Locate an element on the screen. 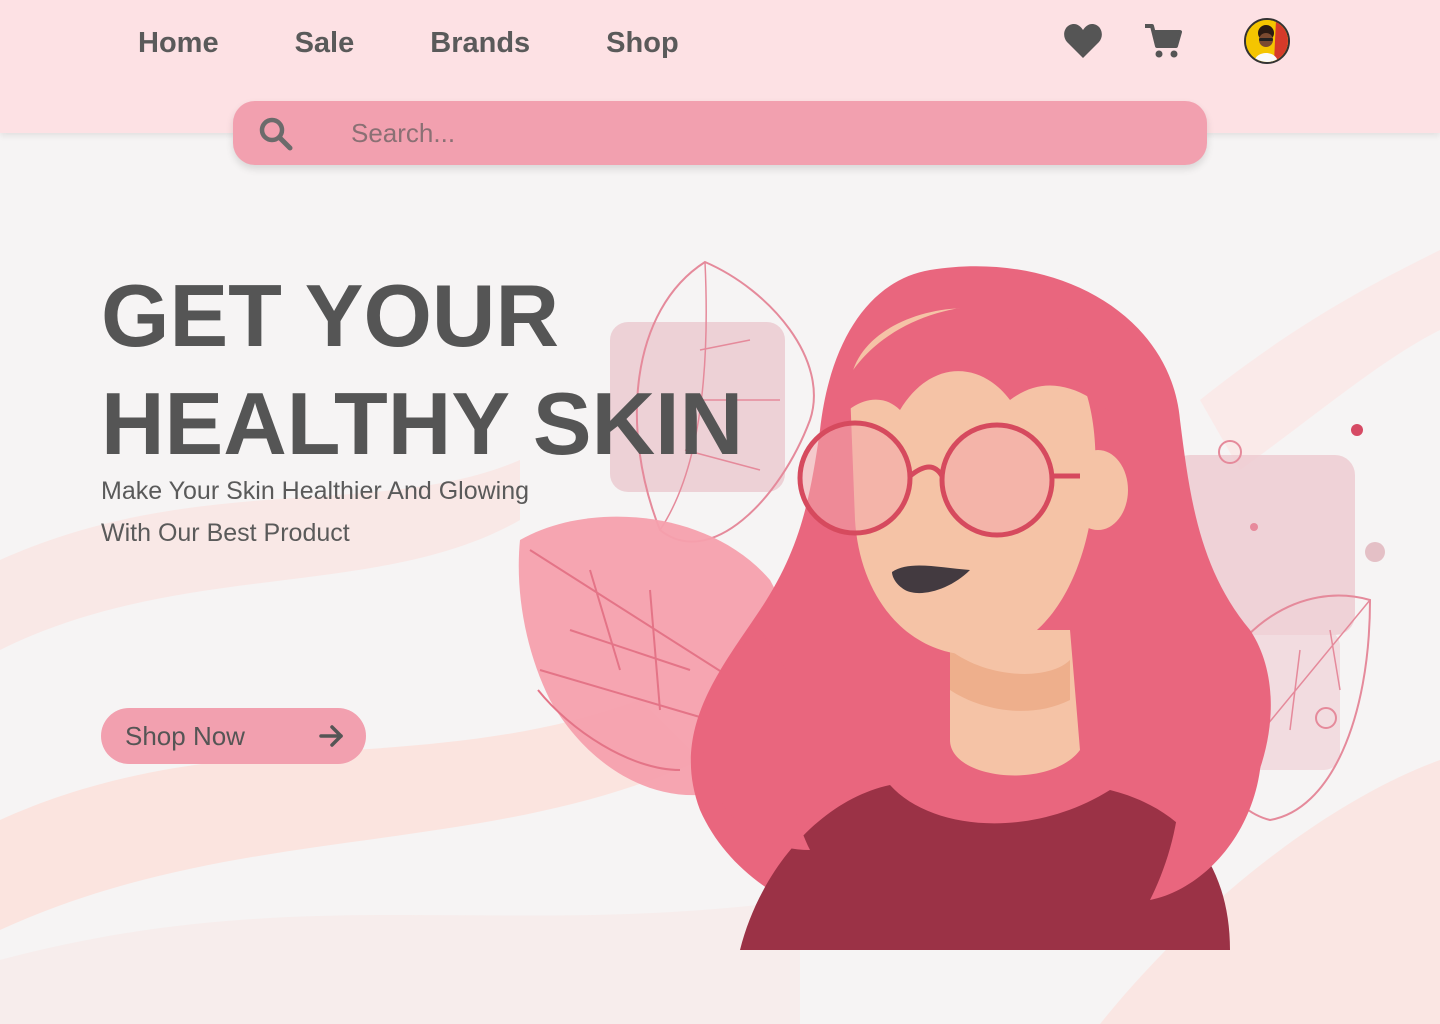 Image resolution: width=1440 pixels, height=1024 pixels. hero-subtitle-line1: Make Your Skin Healthier And Glowing is located at coordinates (315, 491).